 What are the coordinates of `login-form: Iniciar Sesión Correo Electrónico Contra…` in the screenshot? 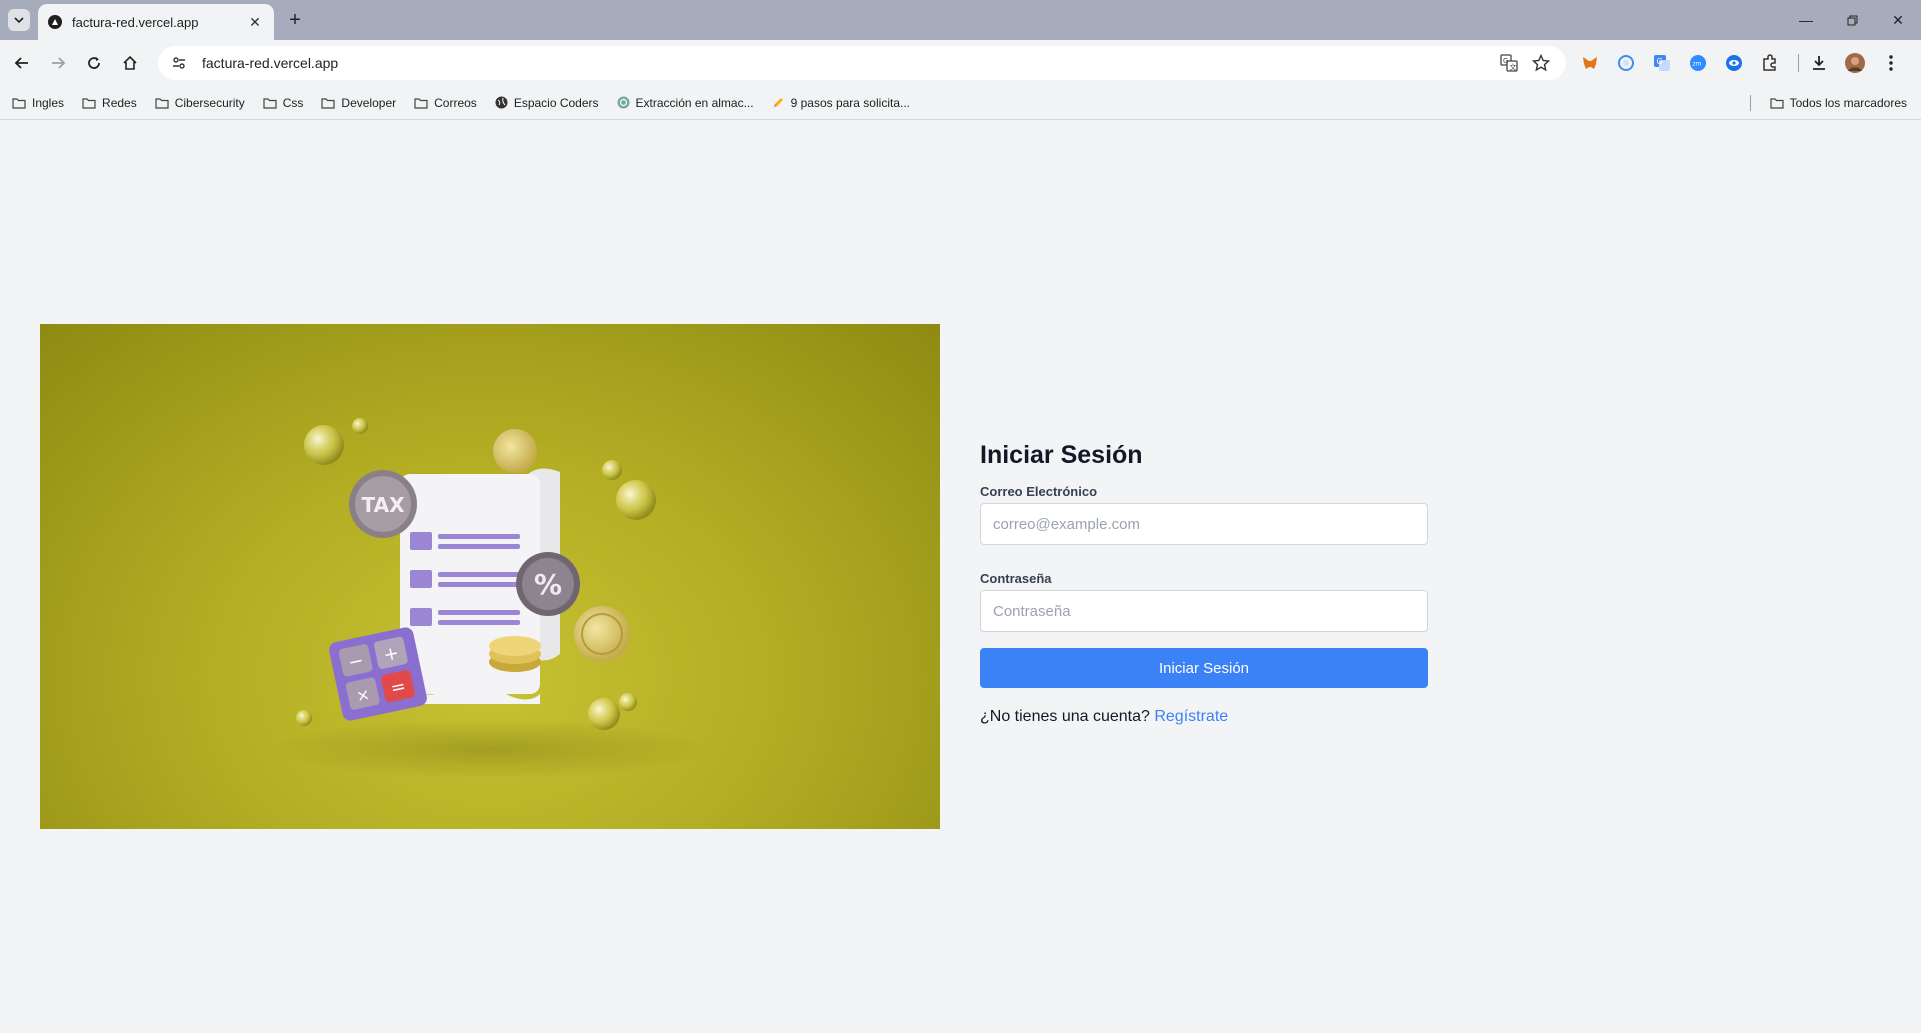 It's located at (1204, 583).